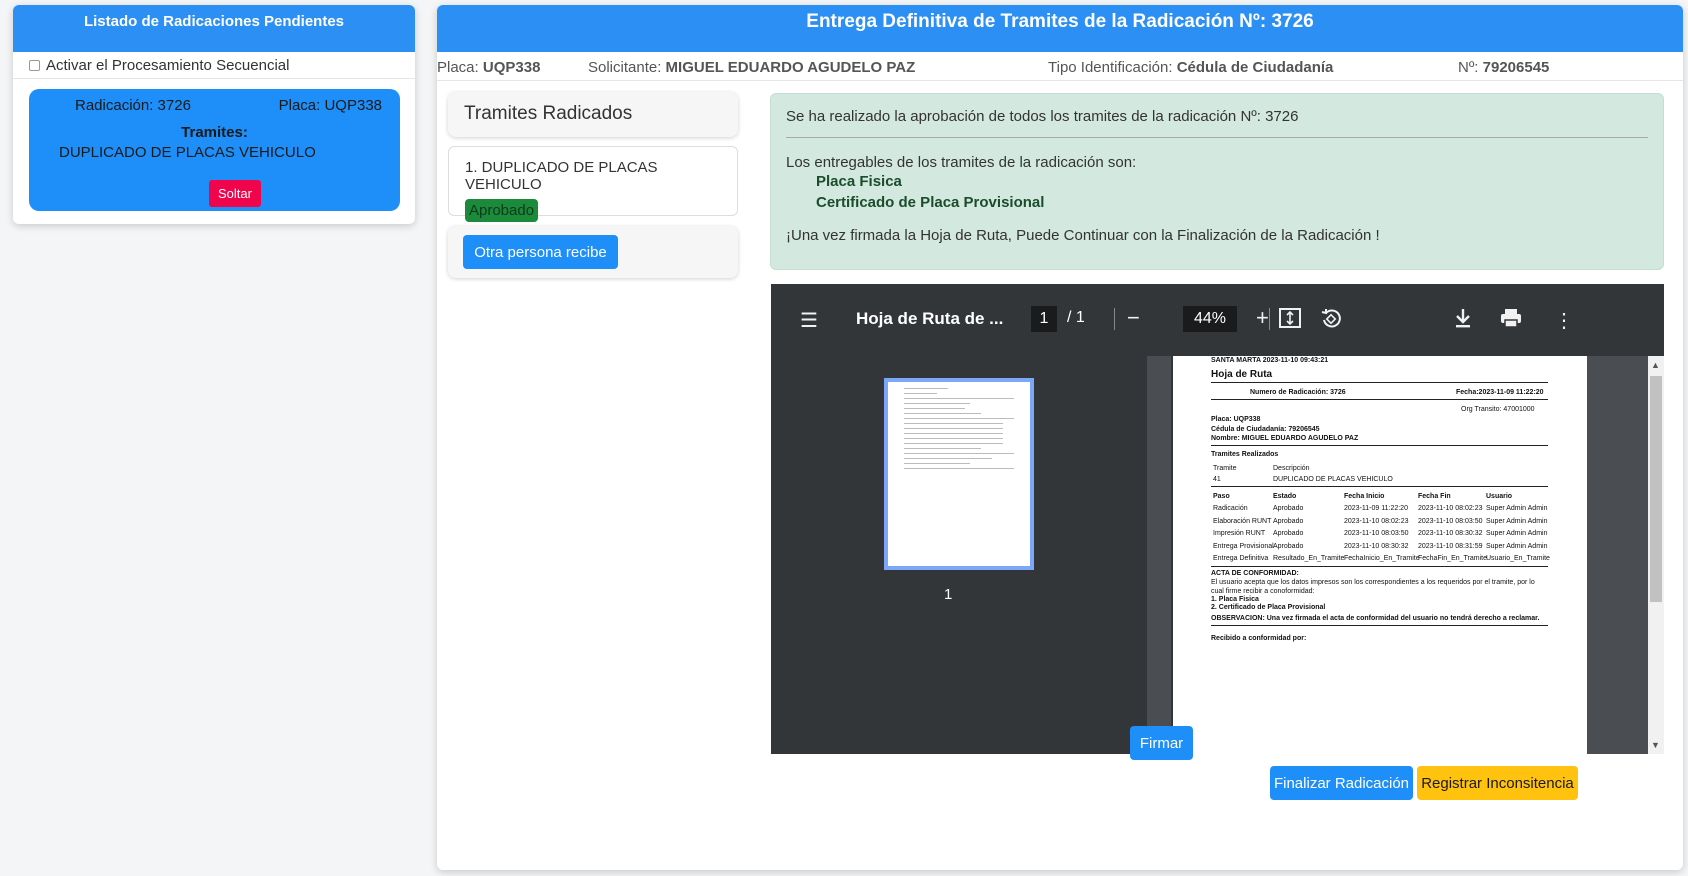 Image resolution: width=1688 pixels, height=876 pixels. Describe the element at coordinates (214, 28) in the screenshot. I see `pending-list-title: Listado de Radicaciones Pendientes` at that location.